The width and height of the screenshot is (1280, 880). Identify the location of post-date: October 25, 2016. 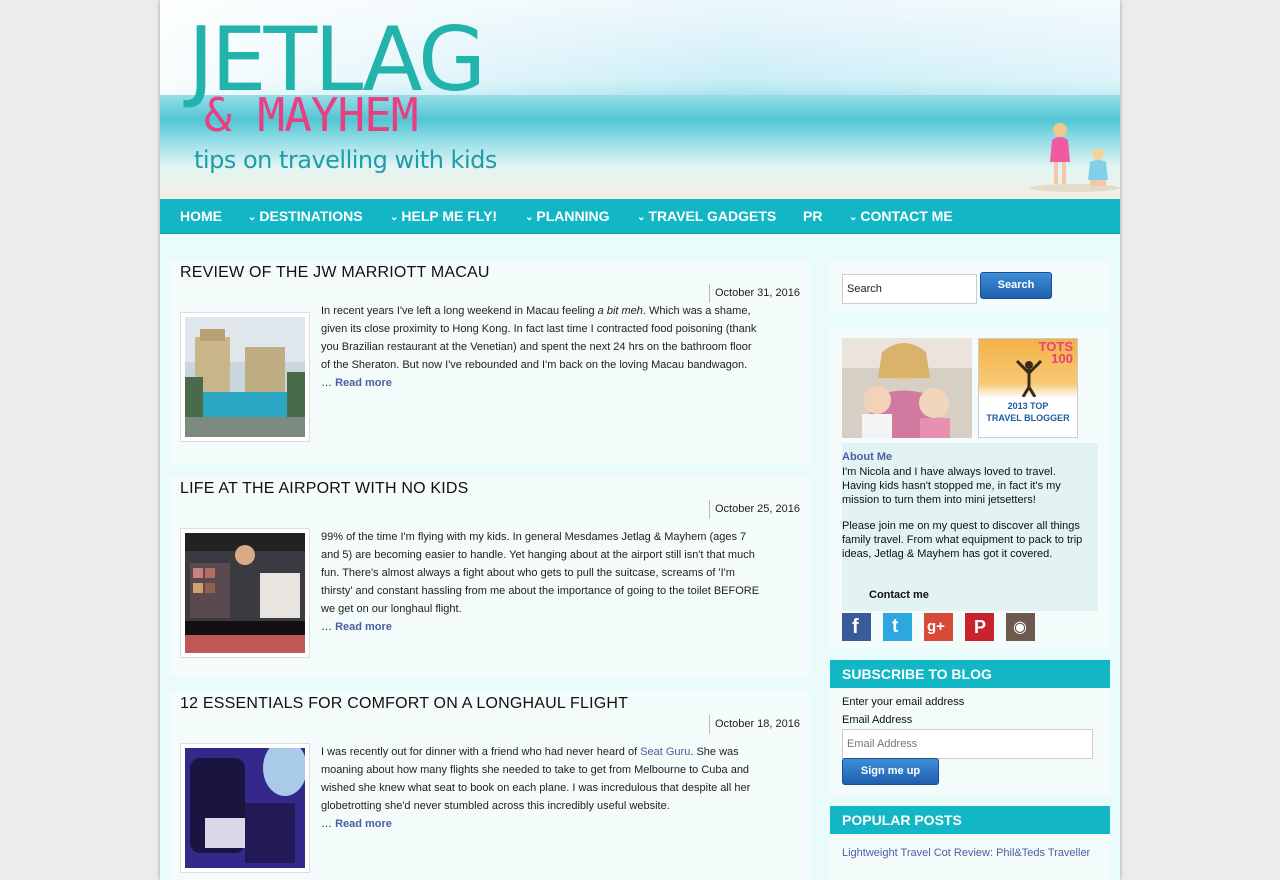
(754, 509).